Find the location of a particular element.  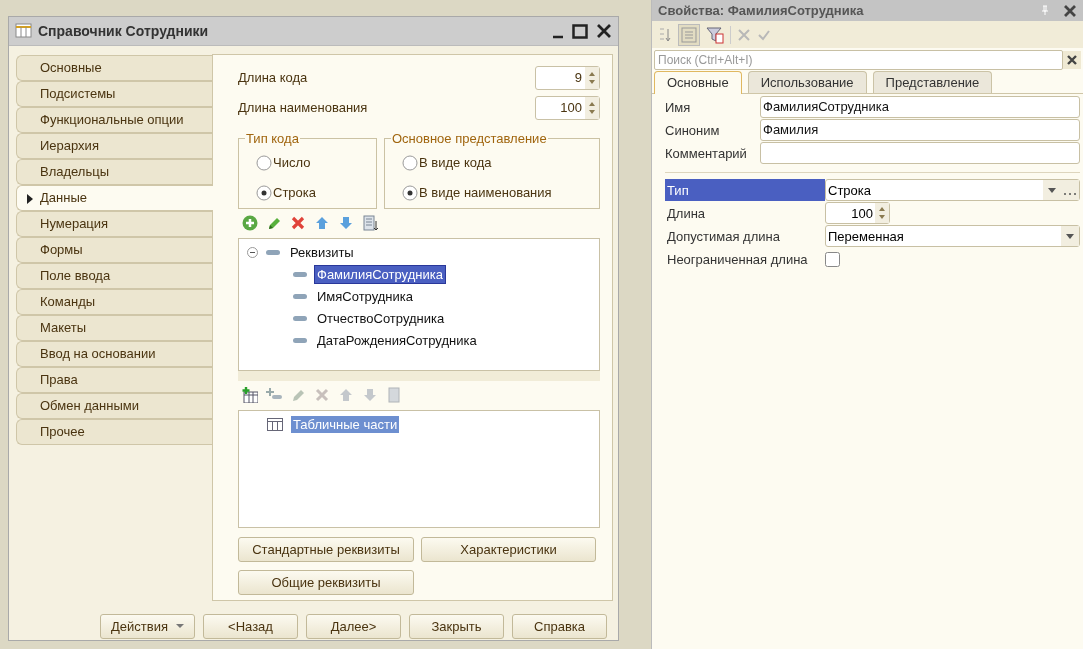

radio-label: Строка is located at coordinates (294, 193).